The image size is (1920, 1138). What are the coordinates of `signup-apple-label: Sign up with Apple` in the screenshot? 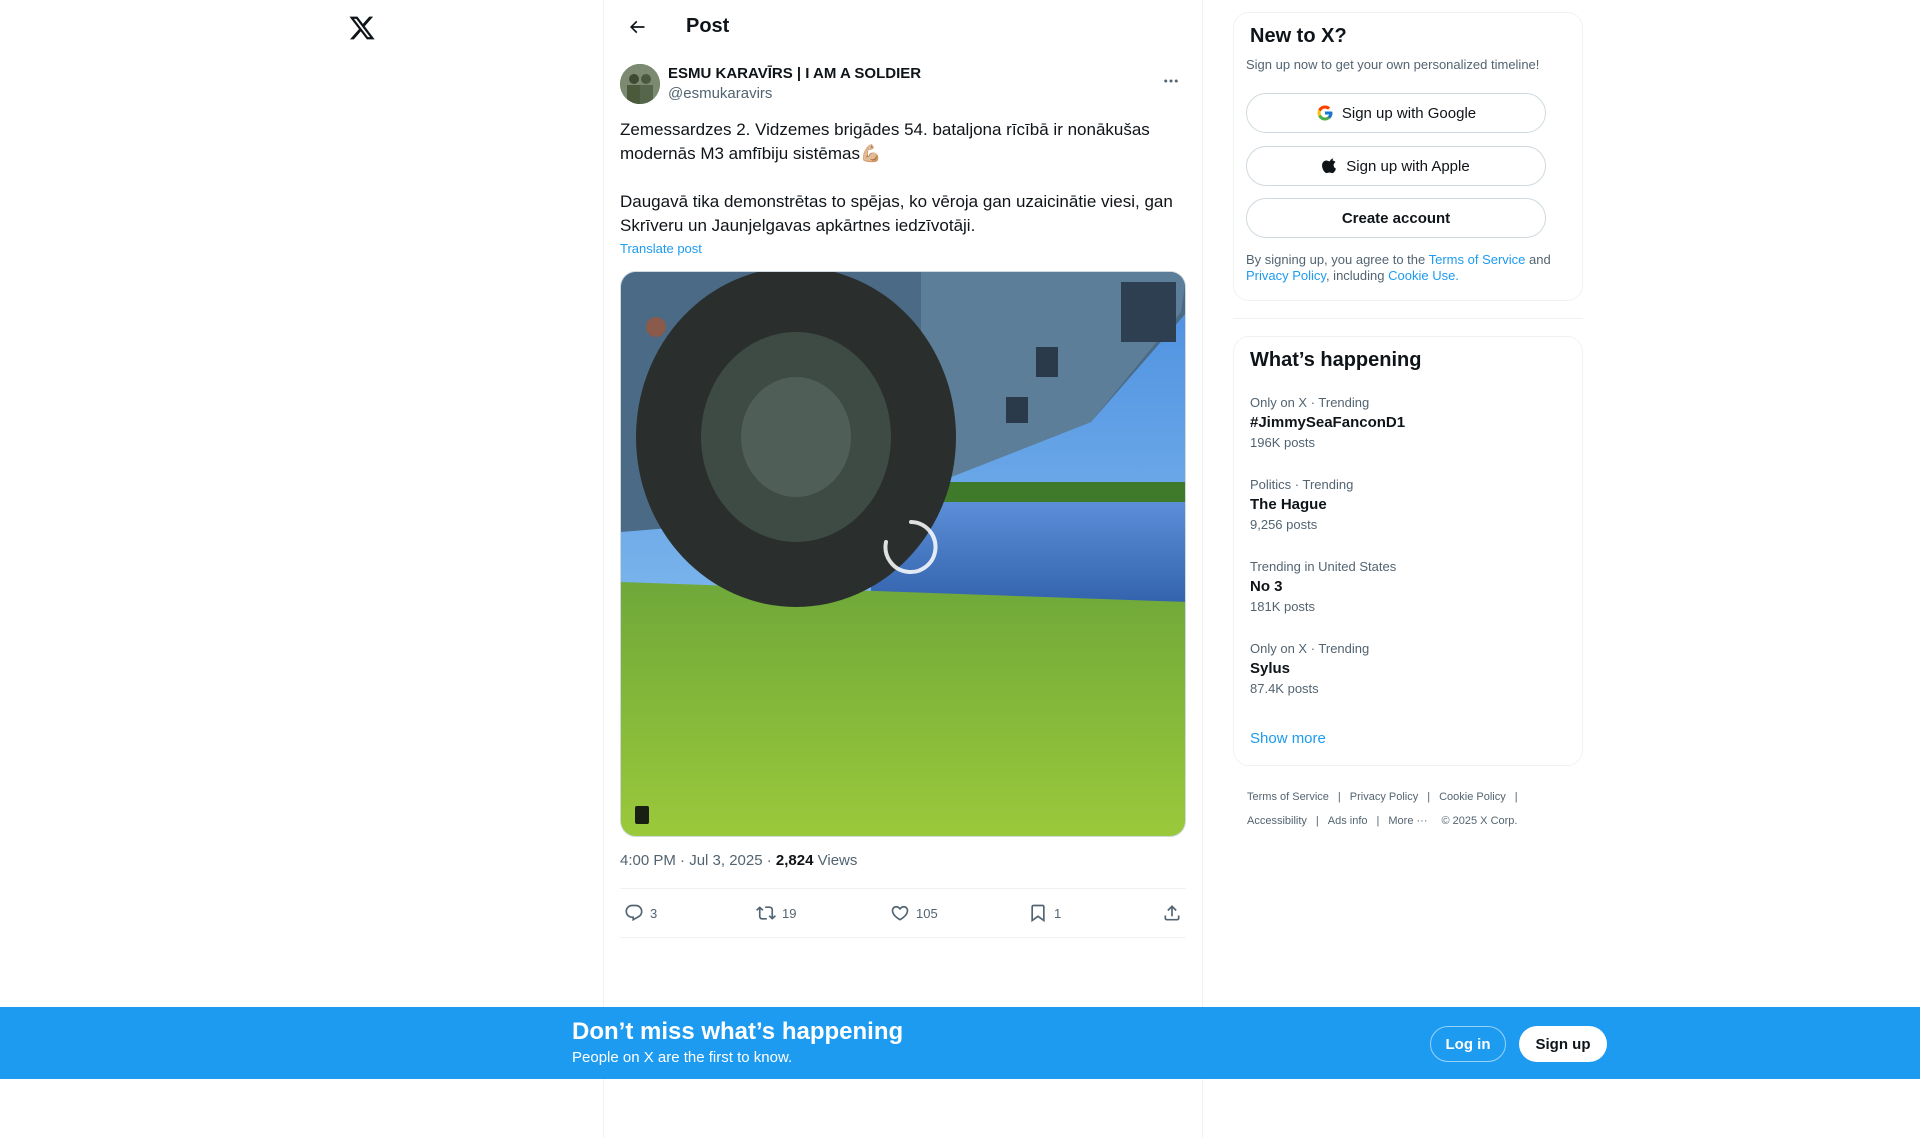 It's located at (1408, 166).